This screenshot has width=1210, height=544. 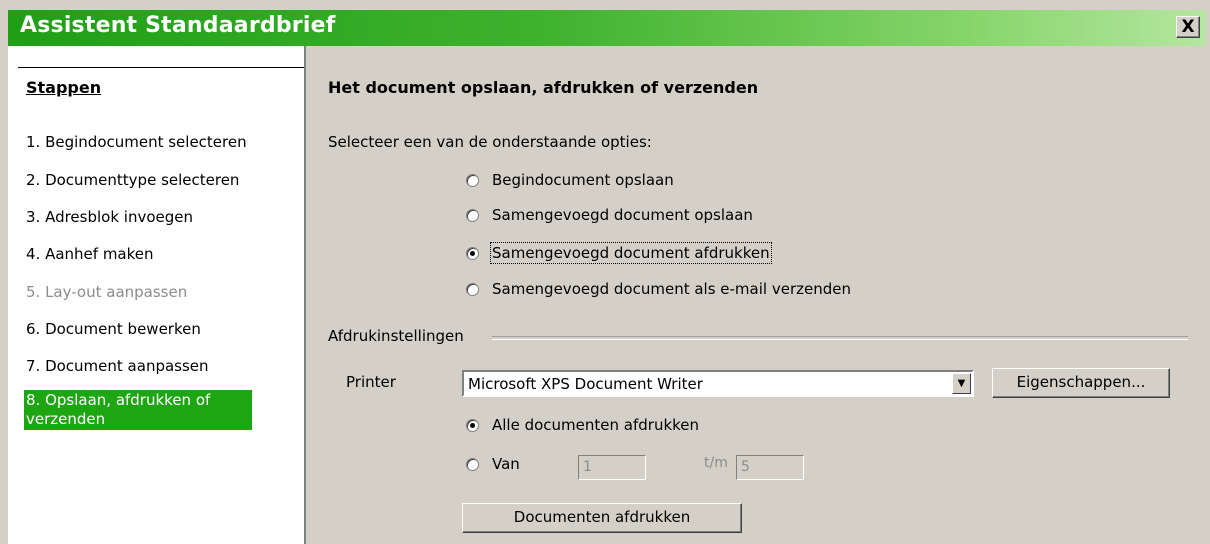 I want to click on group-separator, so click(x=840, y=338).